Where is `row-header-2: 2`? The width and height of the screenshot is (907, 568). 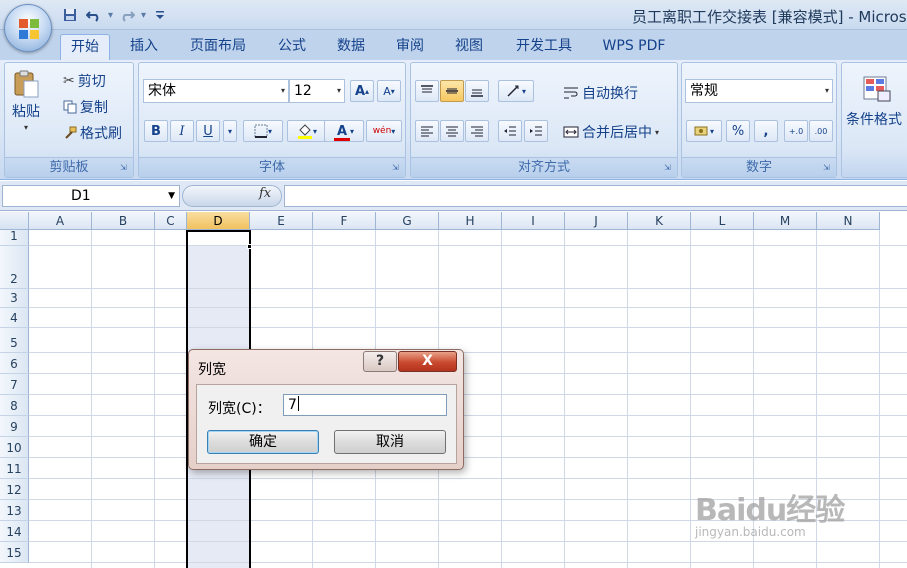
row-header-2: 2 is located at coordinates (14, 267).